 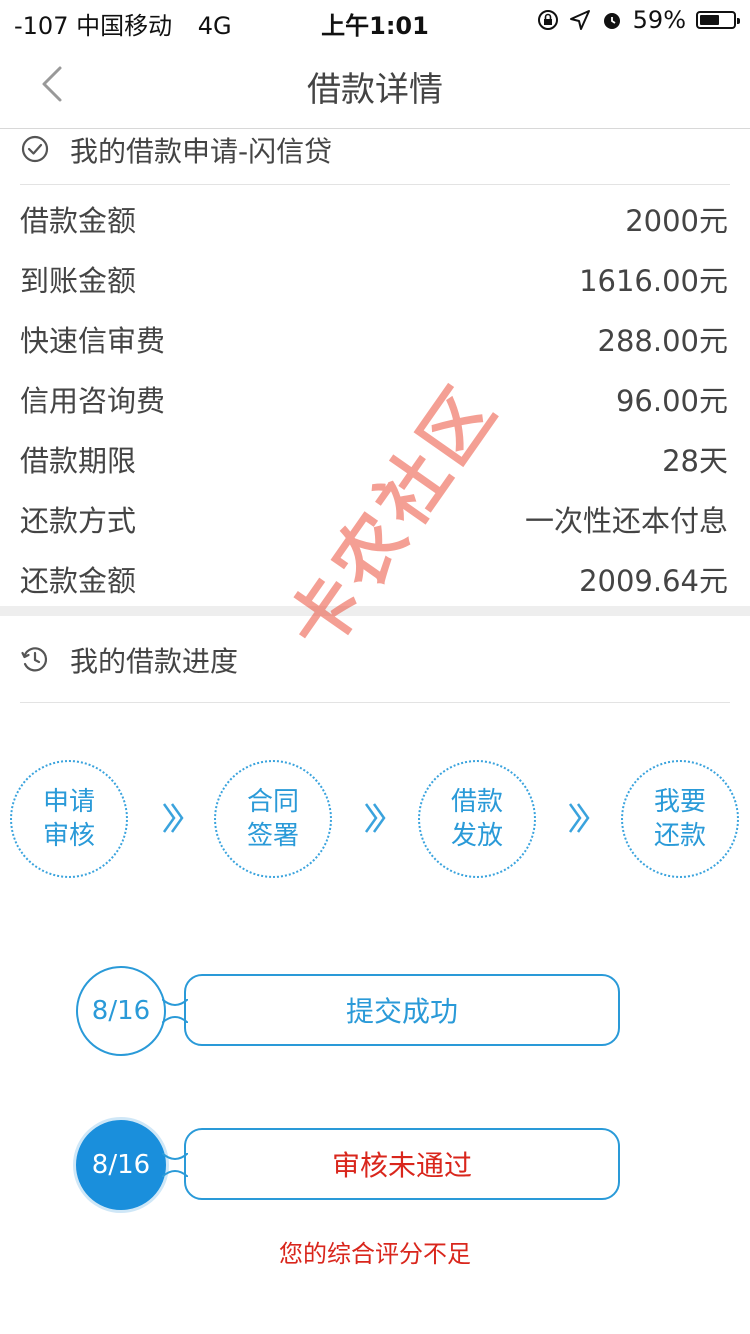 I want to click on detail-label: 信用咨询费, so click(x=93, y=401).